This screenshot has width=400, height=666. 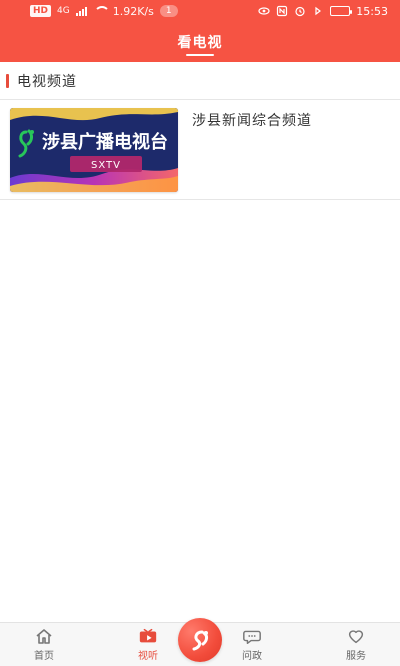 I want to click on home-icon, so click(x=44, y=636).